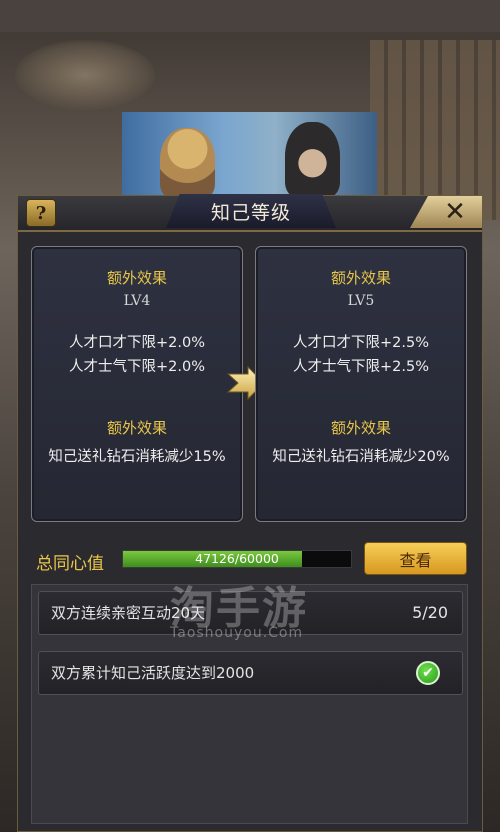 This screenshot has width=500, height=832. I want to click on affinity-progress-bar: 47126/60000, so click(237, 559).